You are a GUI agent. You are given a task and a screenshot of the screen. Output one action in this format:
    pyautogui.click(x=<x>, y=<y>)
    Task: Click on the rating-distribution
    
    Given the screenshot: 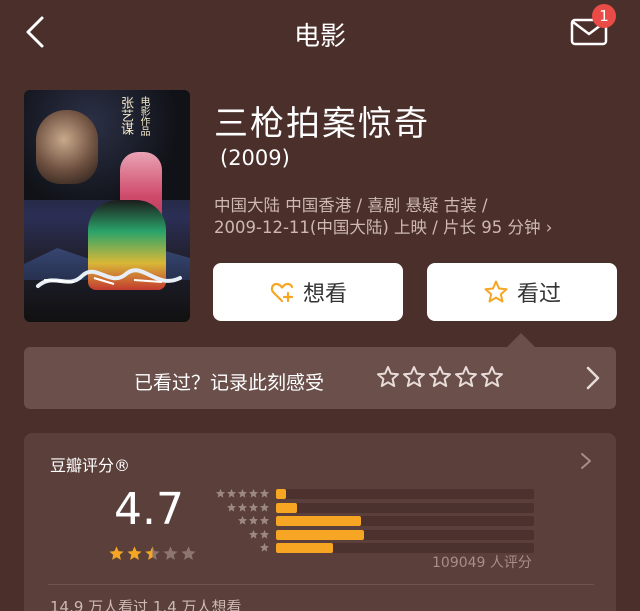 What is the action you would take?
    pyautogui.click(x=372, y=522)
    